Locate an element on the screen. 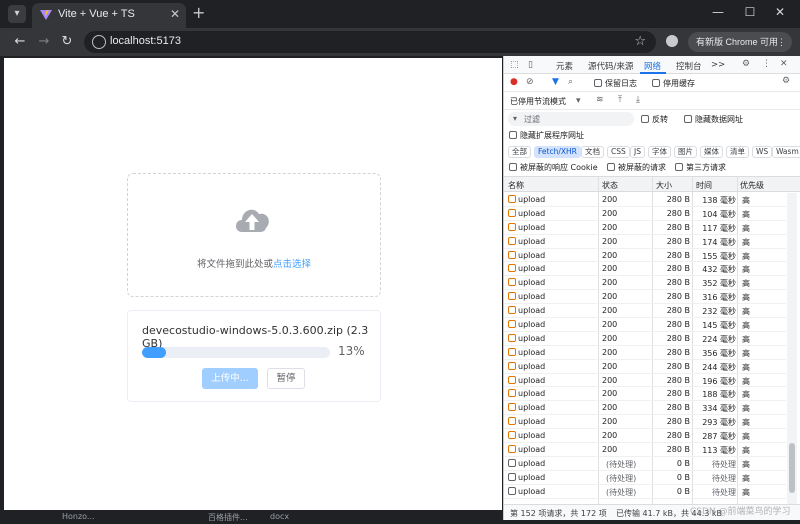 This screenshot has width=800, height=524. blocked-requests-checkbox is located at coordinates (611, 167).